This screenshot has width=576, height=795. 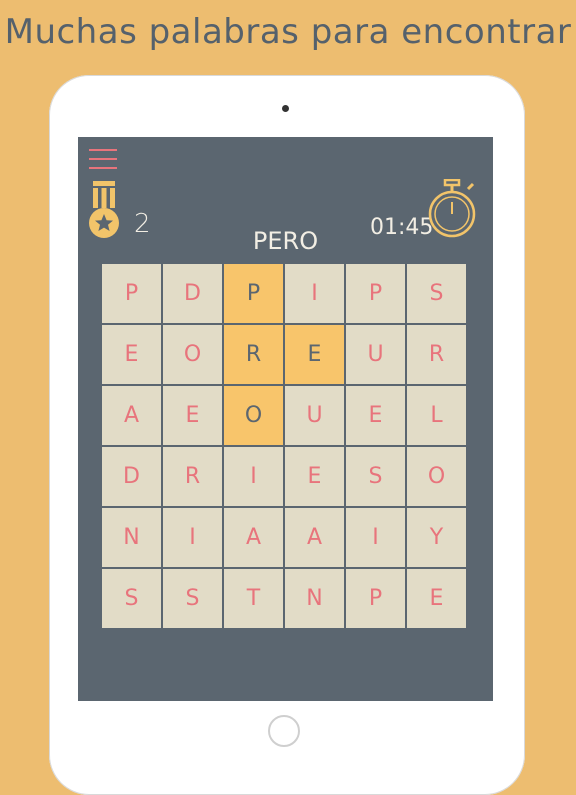 What do you see at coordinates (285, 108) in the screenshot?
I see `camera-dot` at bounding box center [285, 108].